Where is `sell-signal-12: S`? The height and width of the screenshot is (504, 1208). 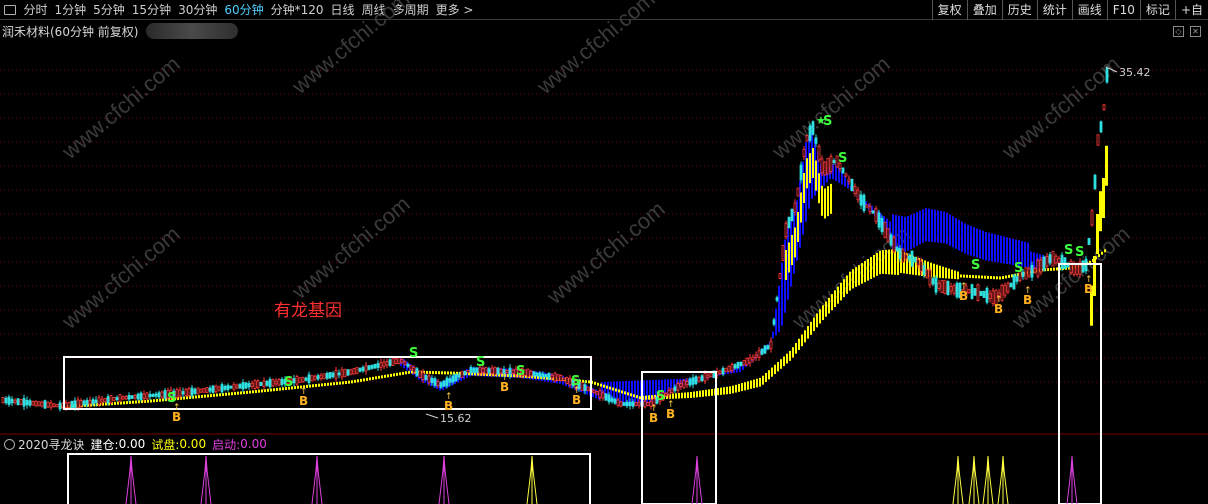 sell-signal-12: S is located at coordinates (1079, 252).